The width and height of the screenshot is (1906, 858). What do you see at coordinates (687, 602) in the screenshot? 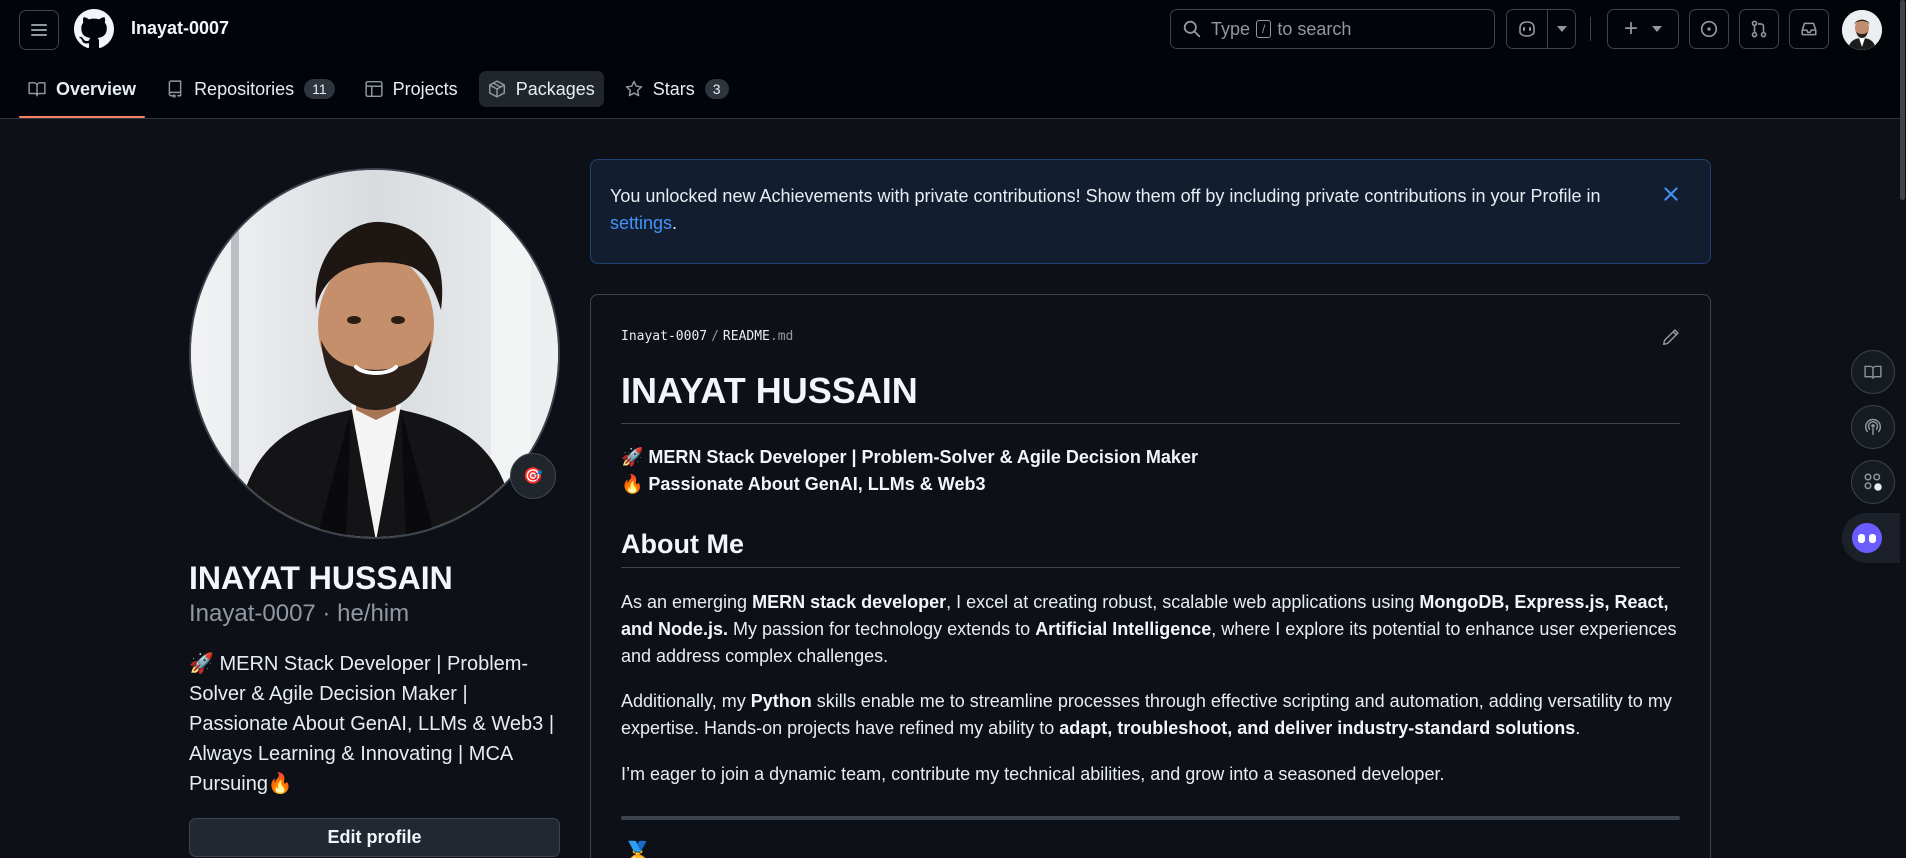
I see `p1-text-1: As an emerging` at bounding box center [687, 602].